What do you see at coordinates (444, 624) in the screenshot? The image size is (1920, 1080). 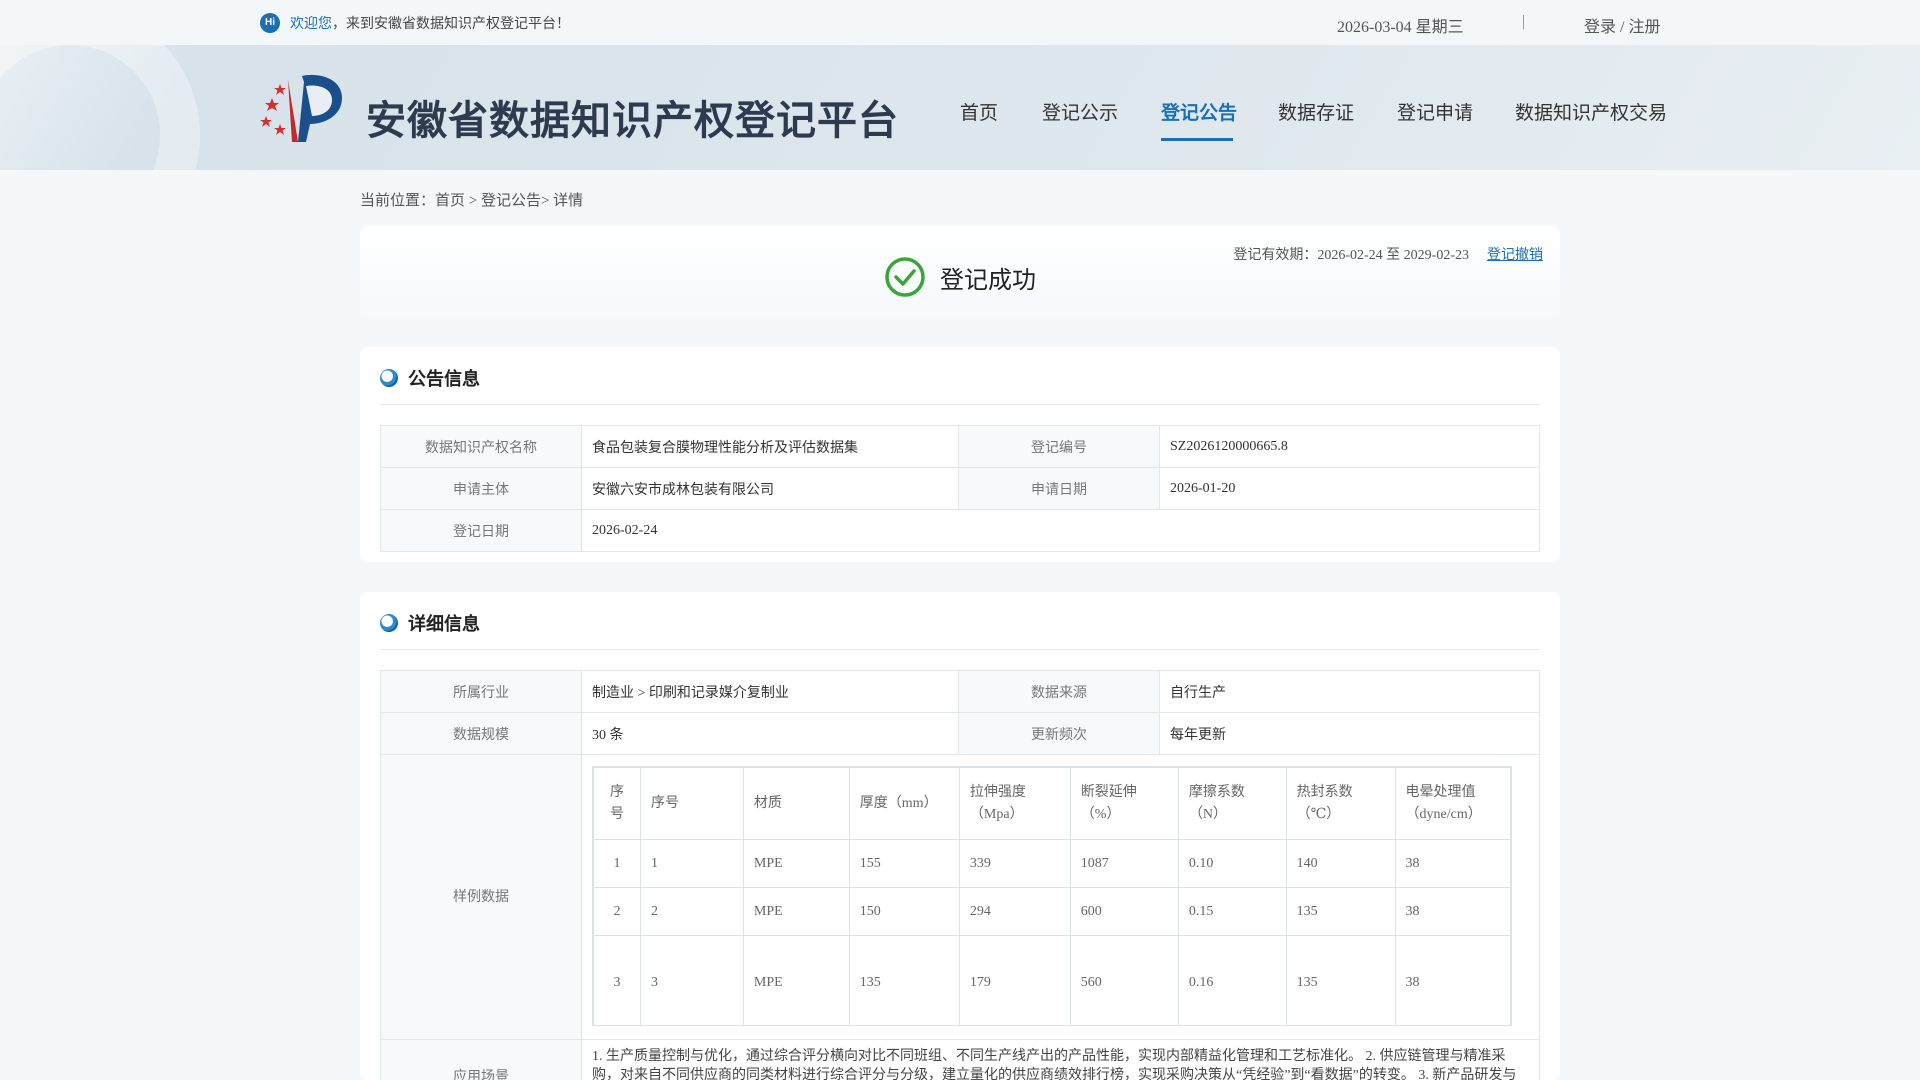 I see `details-title: 详细信息` at bounding box center [444, 624].